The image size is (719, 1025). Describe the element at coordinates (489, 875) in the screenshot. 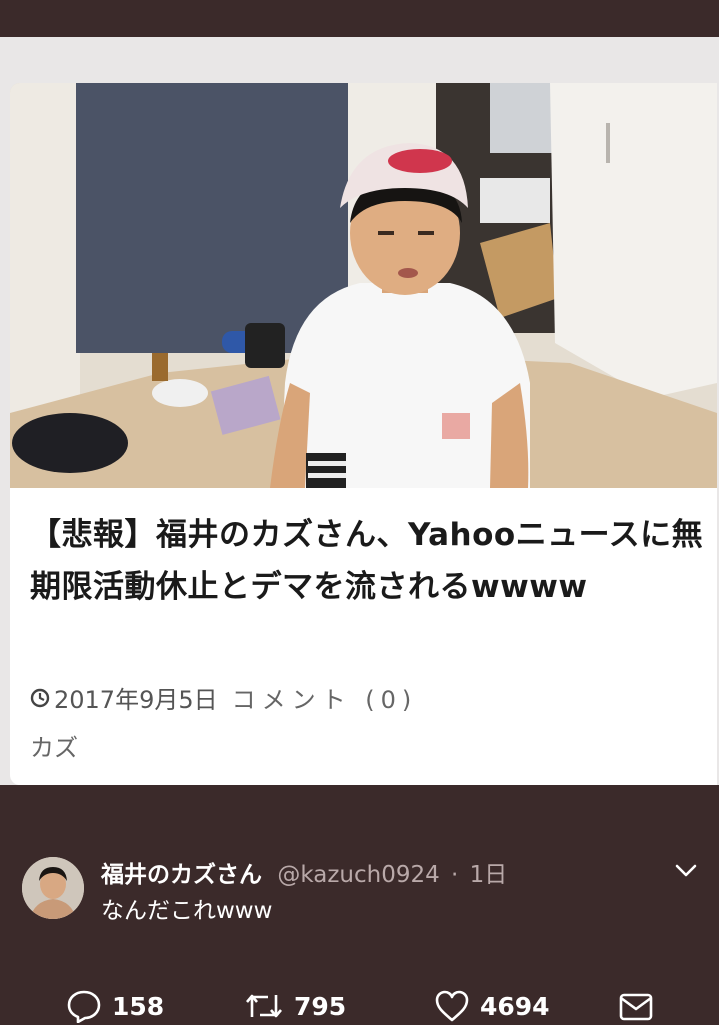

I see `tweet-timestamp: 1日` at that location.